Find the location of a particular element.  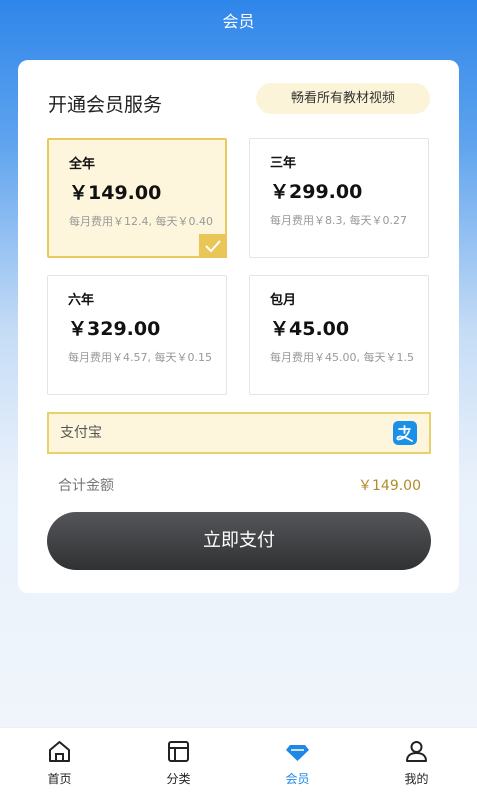

plan-name: 全年 is located at coordinates (82, 164).